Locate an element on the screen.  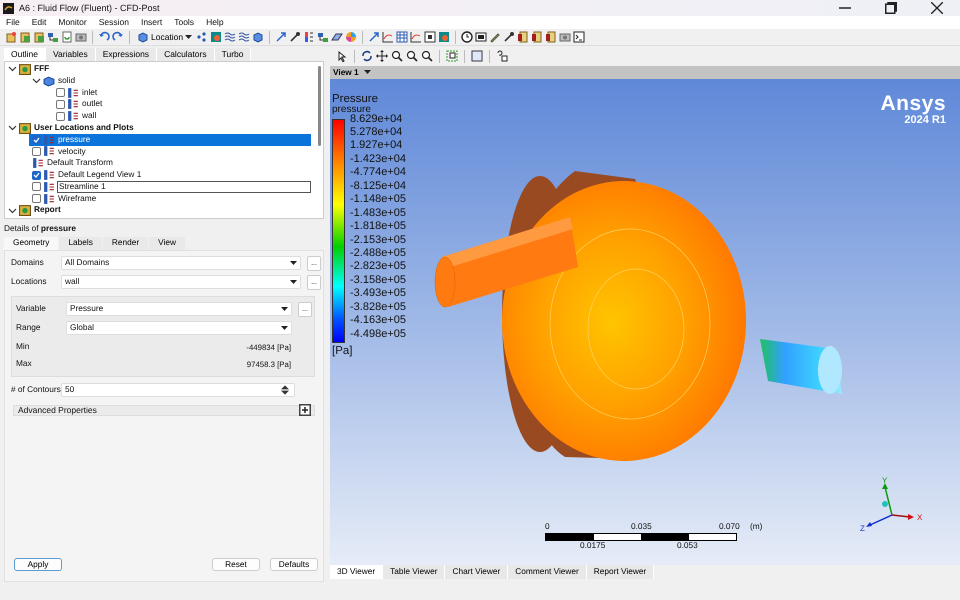
panel-tab: Outline is located at coordinates (25, 54).